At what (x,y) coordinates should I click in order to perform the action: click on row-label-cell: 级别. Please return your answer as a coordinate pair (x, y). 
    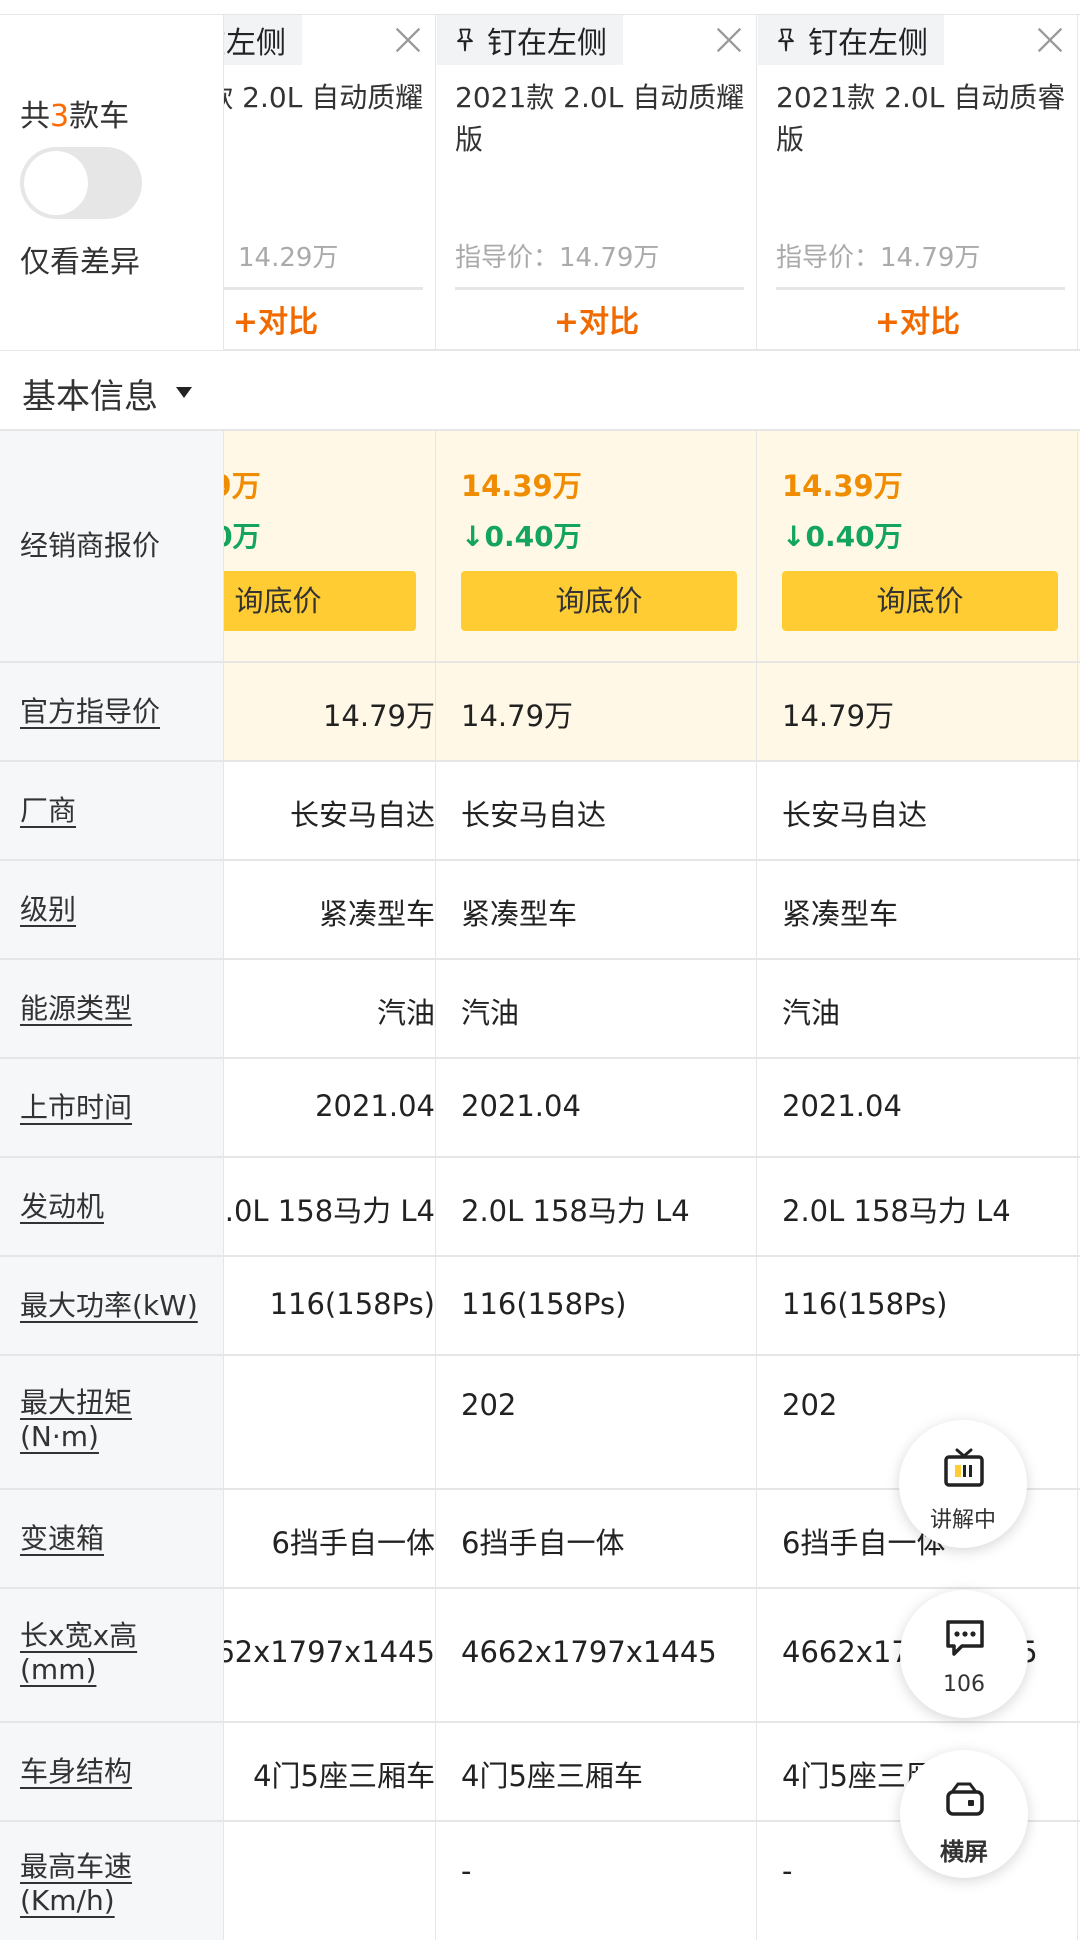
    Looking at the image, I should click on (112, 909).